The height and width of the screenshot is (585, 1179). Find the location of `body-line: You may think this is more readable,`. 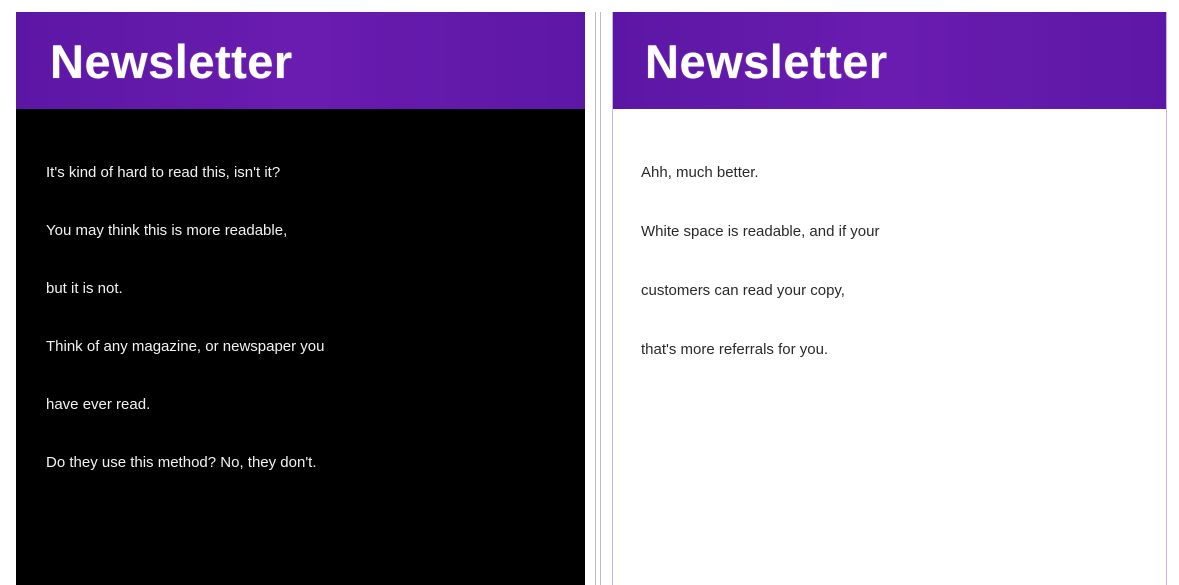

body-line: You may think this is more readable, is located at coordinates (167, 230).